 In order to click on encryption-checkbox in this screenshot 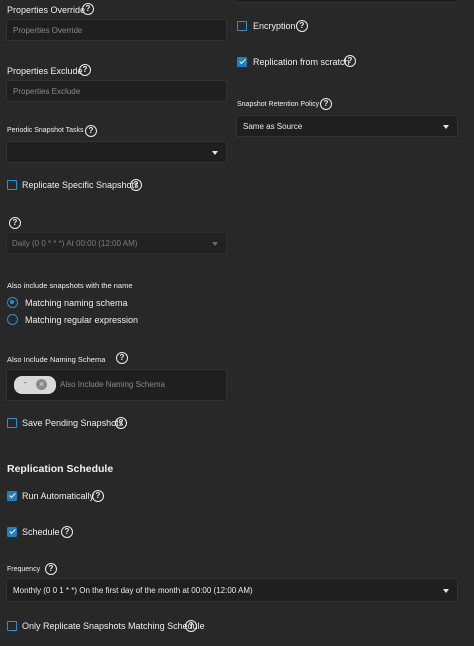, I will do `click(242, 26)`.